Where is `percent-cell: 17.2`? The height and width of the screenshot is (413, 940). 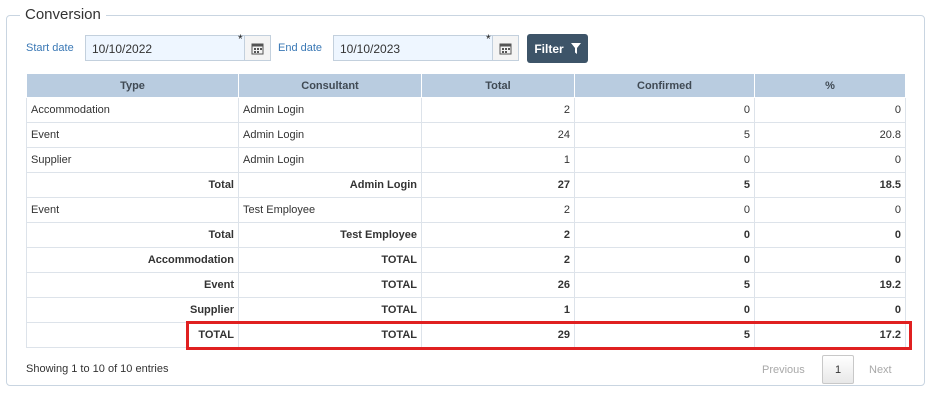
percent-cell: 17.2 is located at coordinates (830, 335).